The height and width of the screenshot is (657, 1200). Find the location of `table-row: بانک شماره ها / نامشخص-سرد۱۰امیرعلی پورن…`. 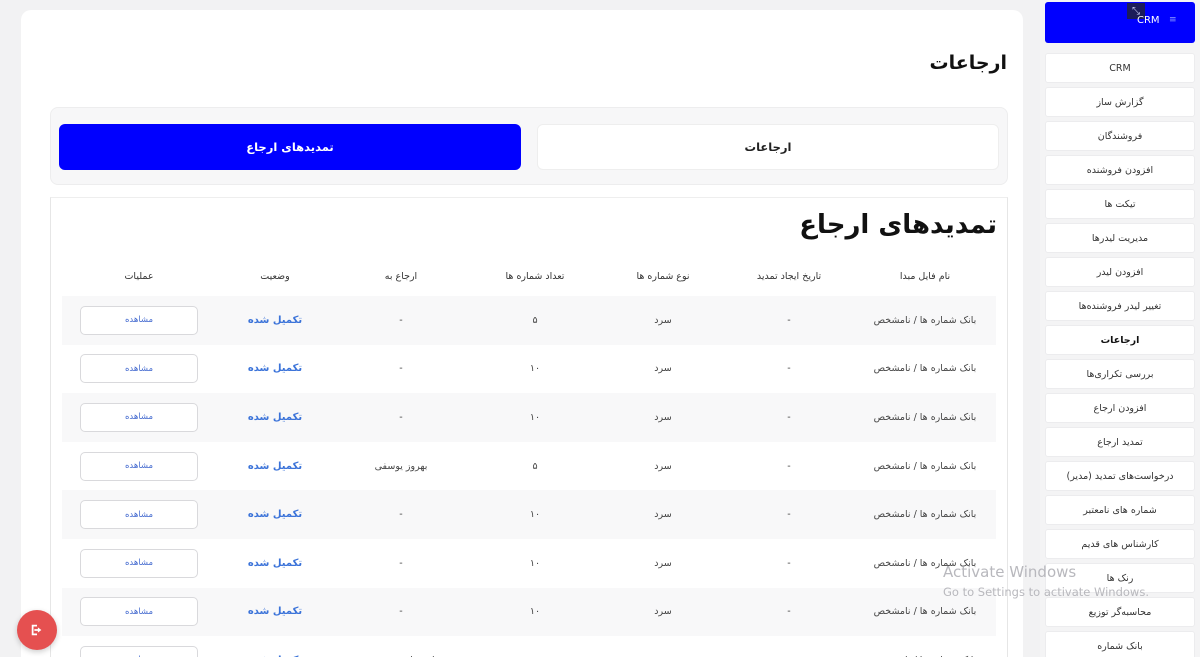

table-row: بانک شماره ها / نامشخص-سرد۱۰امیرعلی پورن… is located at coordinates (529, 646).